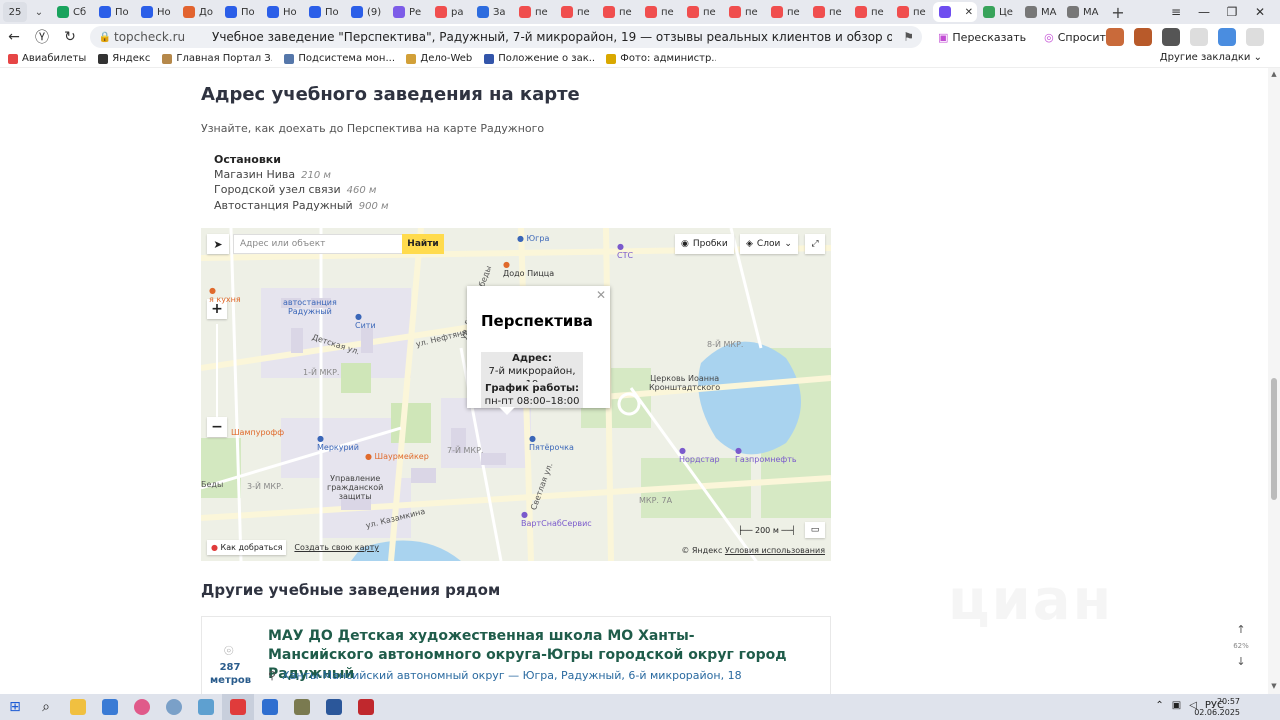  Describe the element at coordinates (397, 456) in the screenshot. I see `poi-shaurmeyker: ● Шаурмейкер` at that location.